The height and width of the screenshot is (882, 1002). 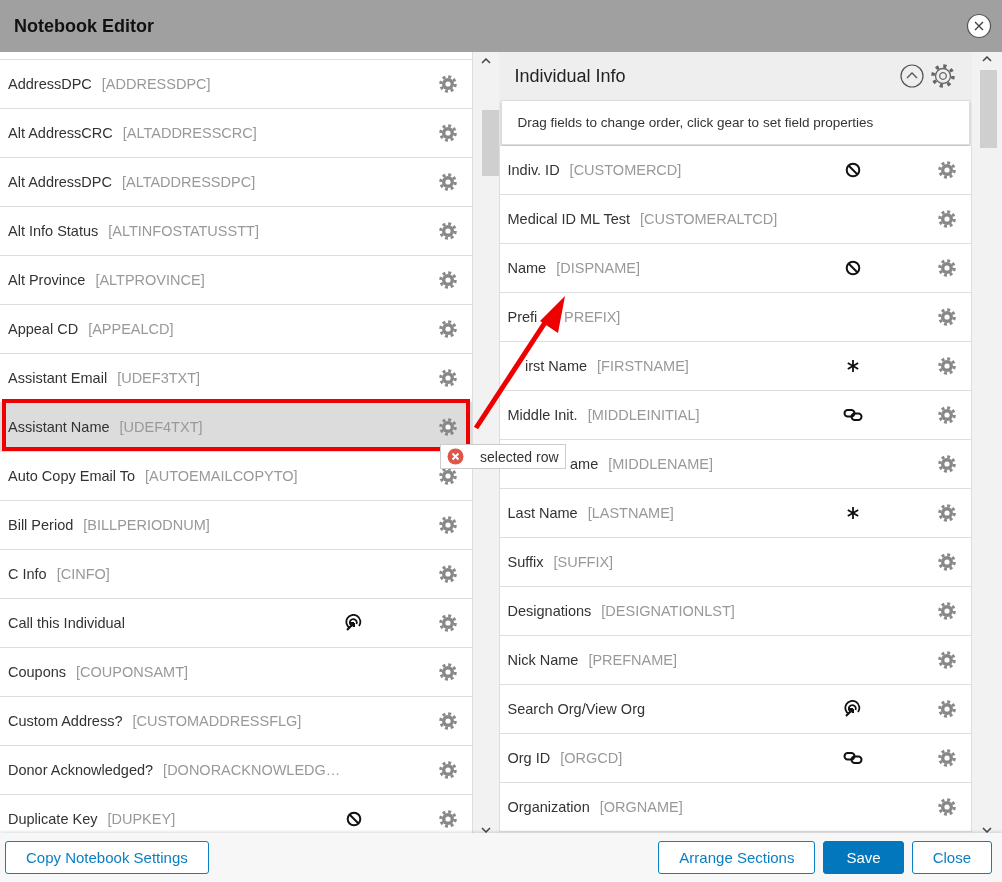 I want to click on field-label: Donor Acknowledged?, so click(x=81, y=770).